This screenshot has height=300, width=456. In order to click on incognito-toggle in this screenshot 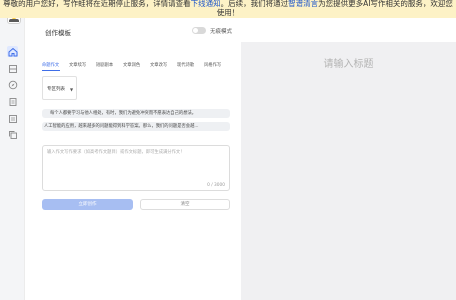, I will do `click(199, 30)`.